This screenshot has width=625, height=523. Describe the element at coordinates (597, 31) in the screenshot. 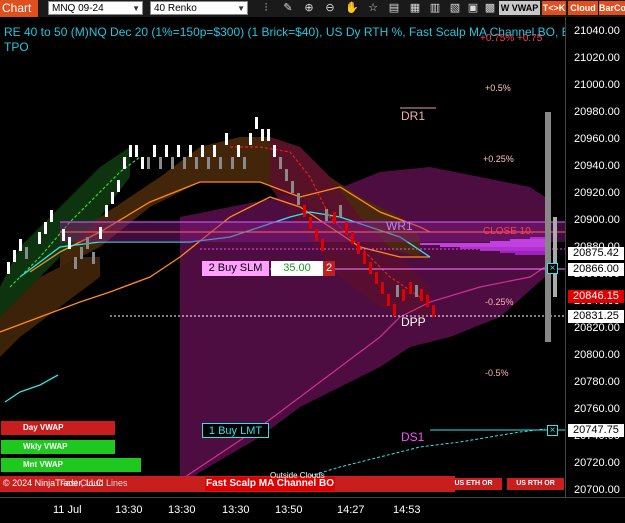

I see `price-tick: 21040.00` at that location.